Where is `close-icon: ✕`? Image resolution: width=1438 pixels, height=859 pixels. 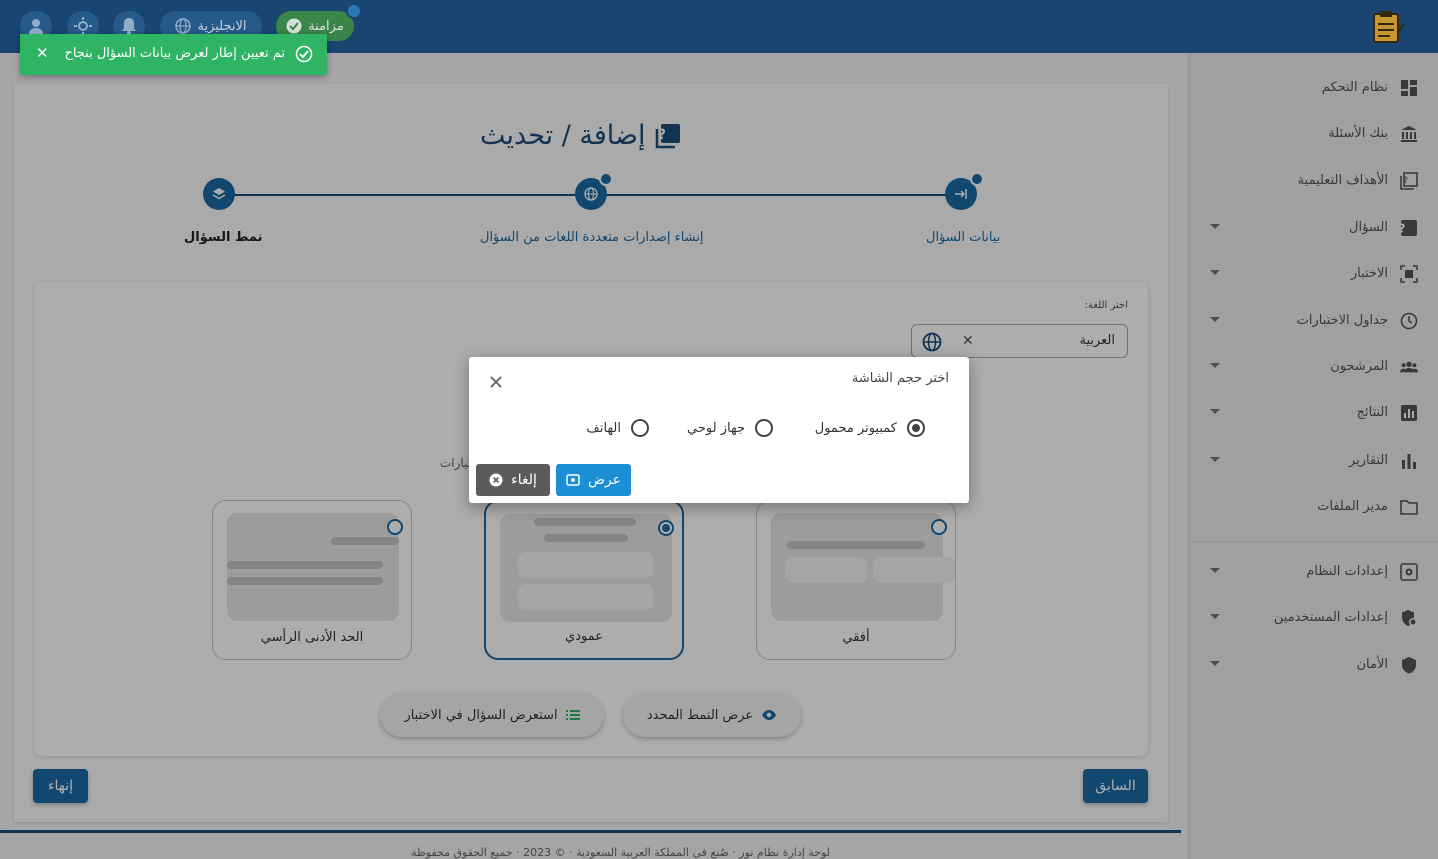 close-icon: ✕ is located at coordinates (42, 53).